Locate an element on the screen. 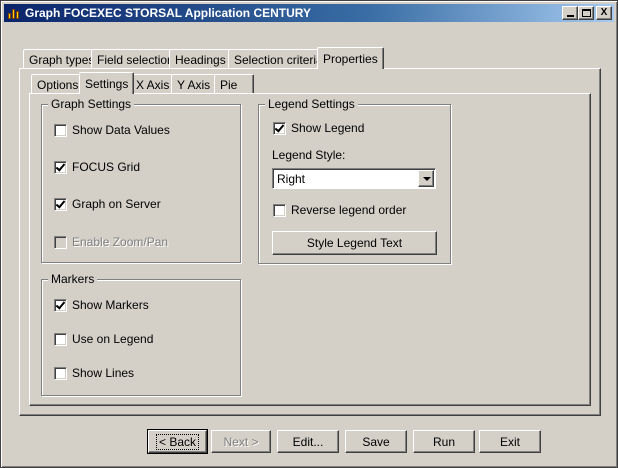 The width and height of the screenshot is (618, 468). save-button: Save is located at coordinates (376, 441).